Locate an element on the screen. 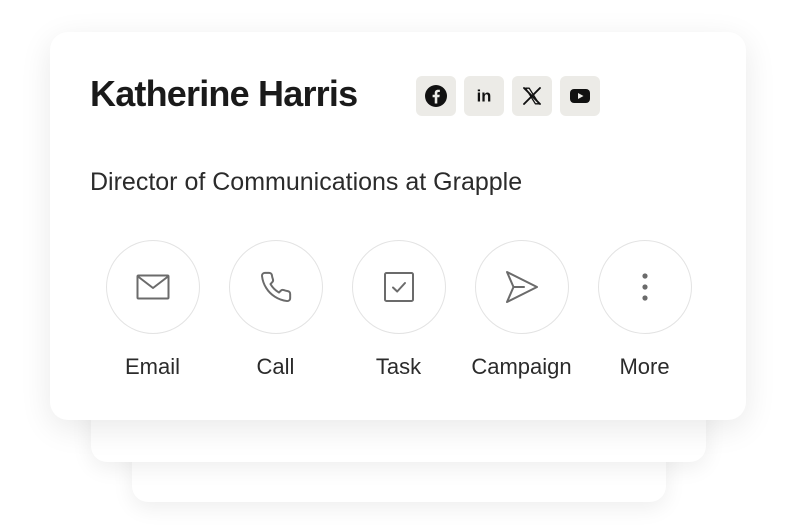 This screenshot has width=796, height=532. youtube-icon is located at coordinates (580, 96).